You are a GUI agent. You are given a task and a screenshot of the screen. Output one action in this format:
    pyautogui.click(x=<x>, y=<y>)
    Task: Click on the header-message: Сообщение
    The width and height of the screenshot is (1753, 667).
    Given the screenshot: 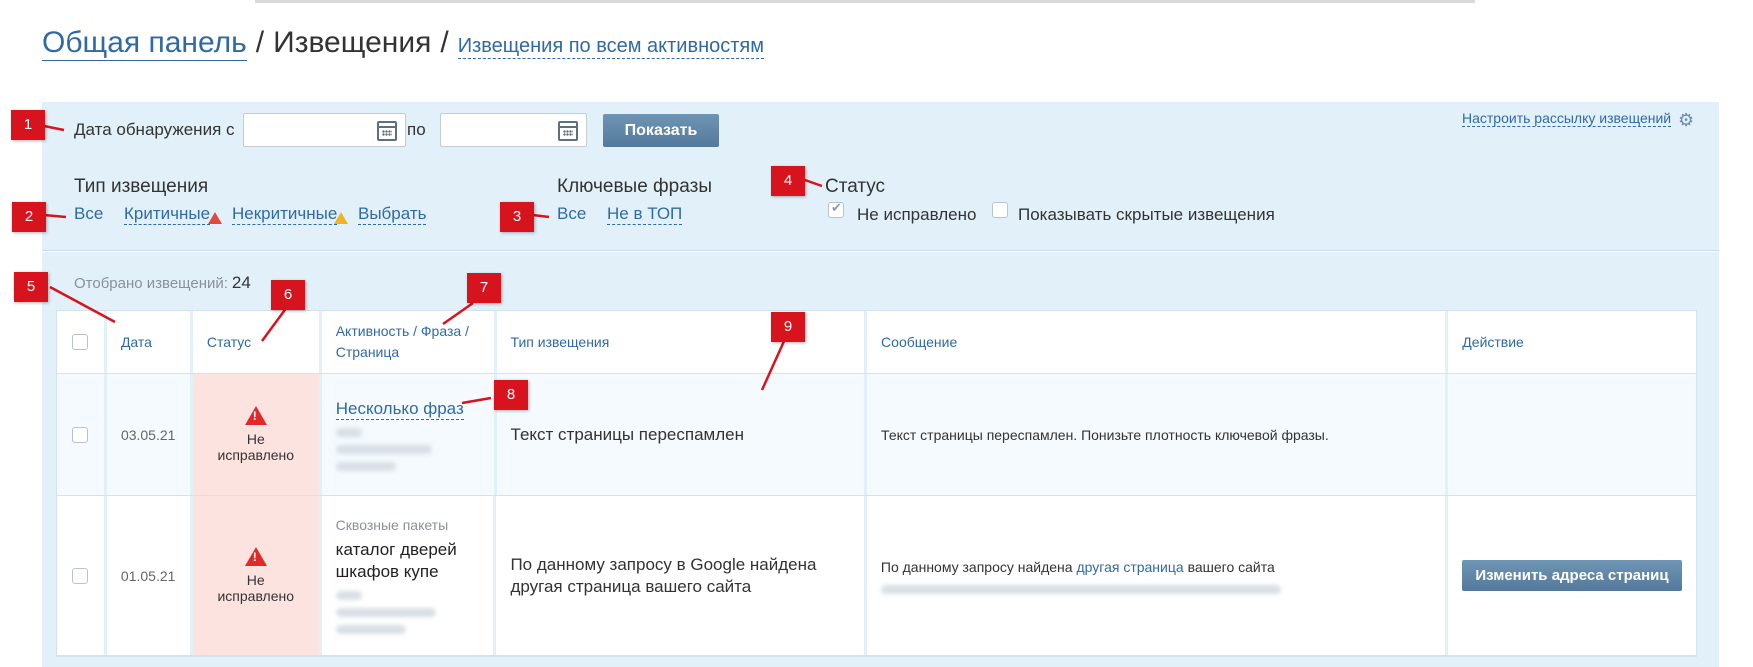 What is the action you would take?
    pyautogui.click(x=1158, y=342)
    